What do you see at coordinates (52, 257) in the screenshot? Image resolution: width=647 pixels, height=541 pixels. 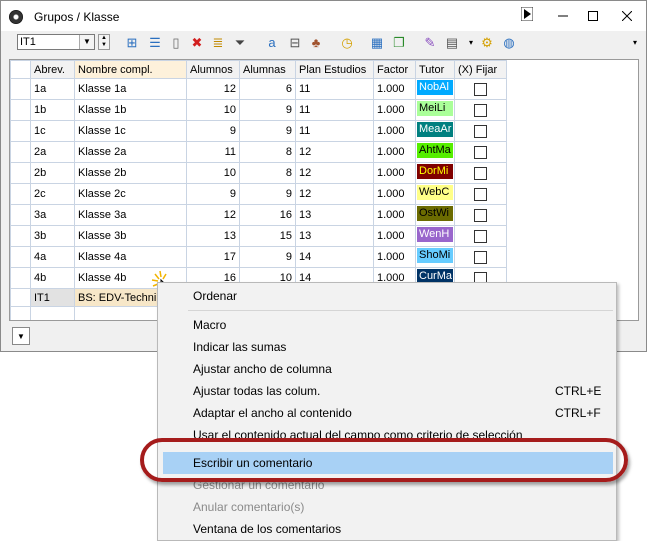 I see `cell-abrev: 4a` at bounding box center [52, 257].